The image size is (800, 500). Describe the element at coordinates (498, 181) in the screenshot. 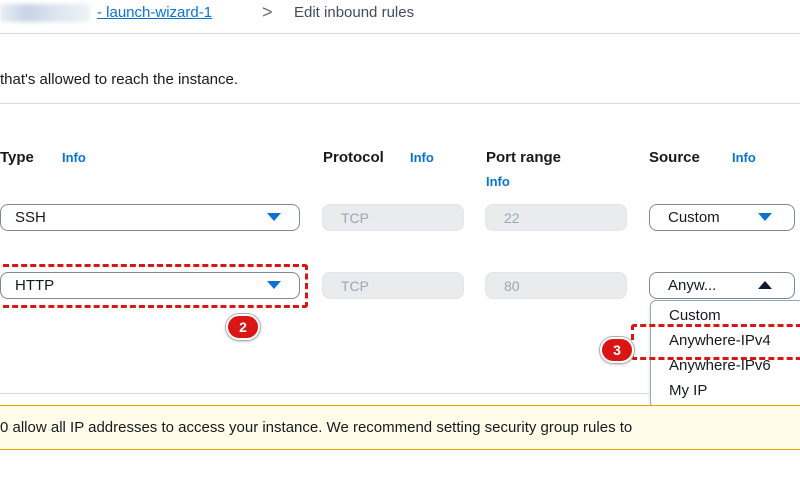

I see `info-link-port-range: Info` at that location.